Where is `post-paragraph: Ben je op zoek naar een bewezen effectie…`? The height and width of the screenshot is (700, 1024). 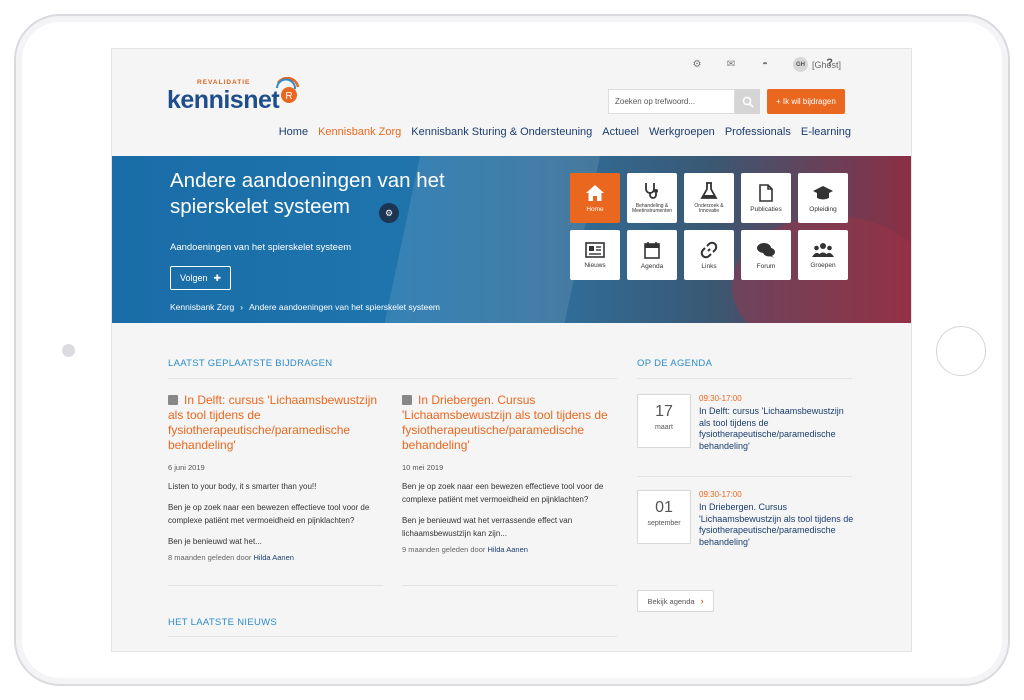 post-paragraph: Ben je op zoek naar een bewezen effectie… is located at coordinates (503, 493).